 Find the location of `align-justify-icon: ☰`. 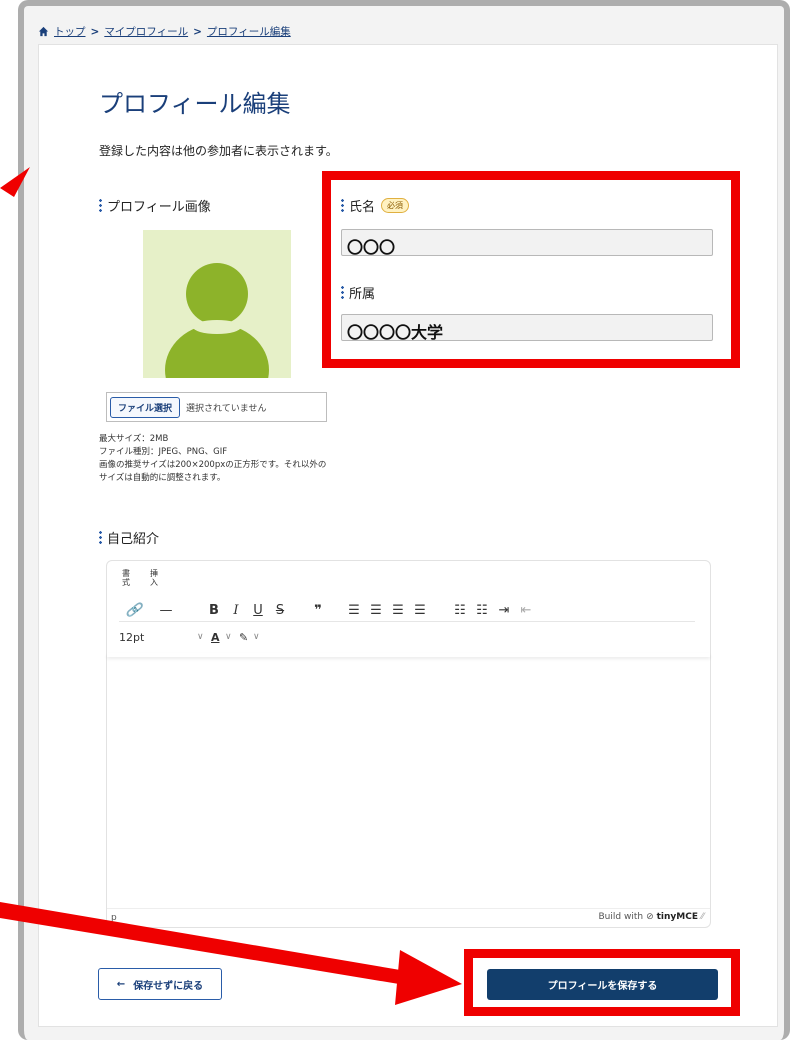

align-justify-icon: ☰ is located at coordinates (420, 610).